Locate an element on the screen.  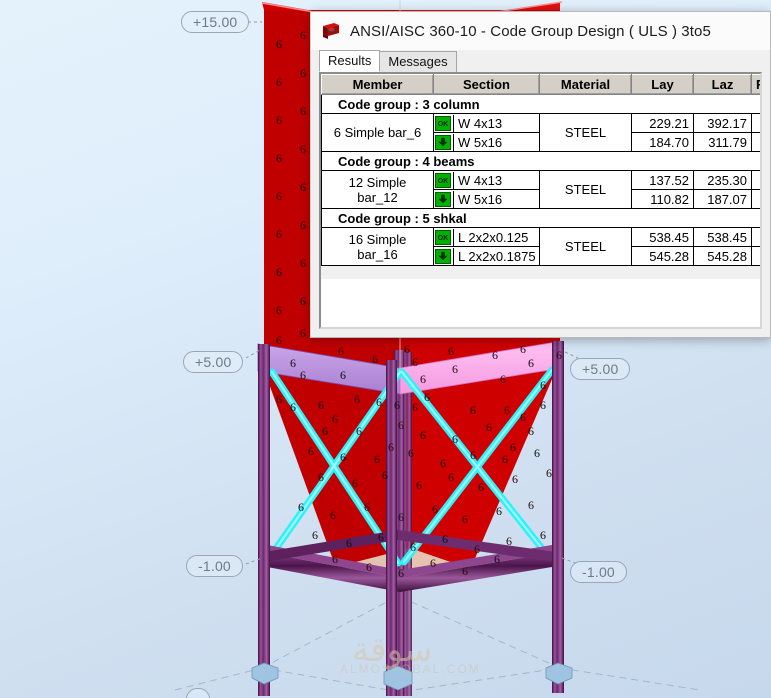
level-tag-minus1-right: -1.00 is located at coordinates (598, 572).